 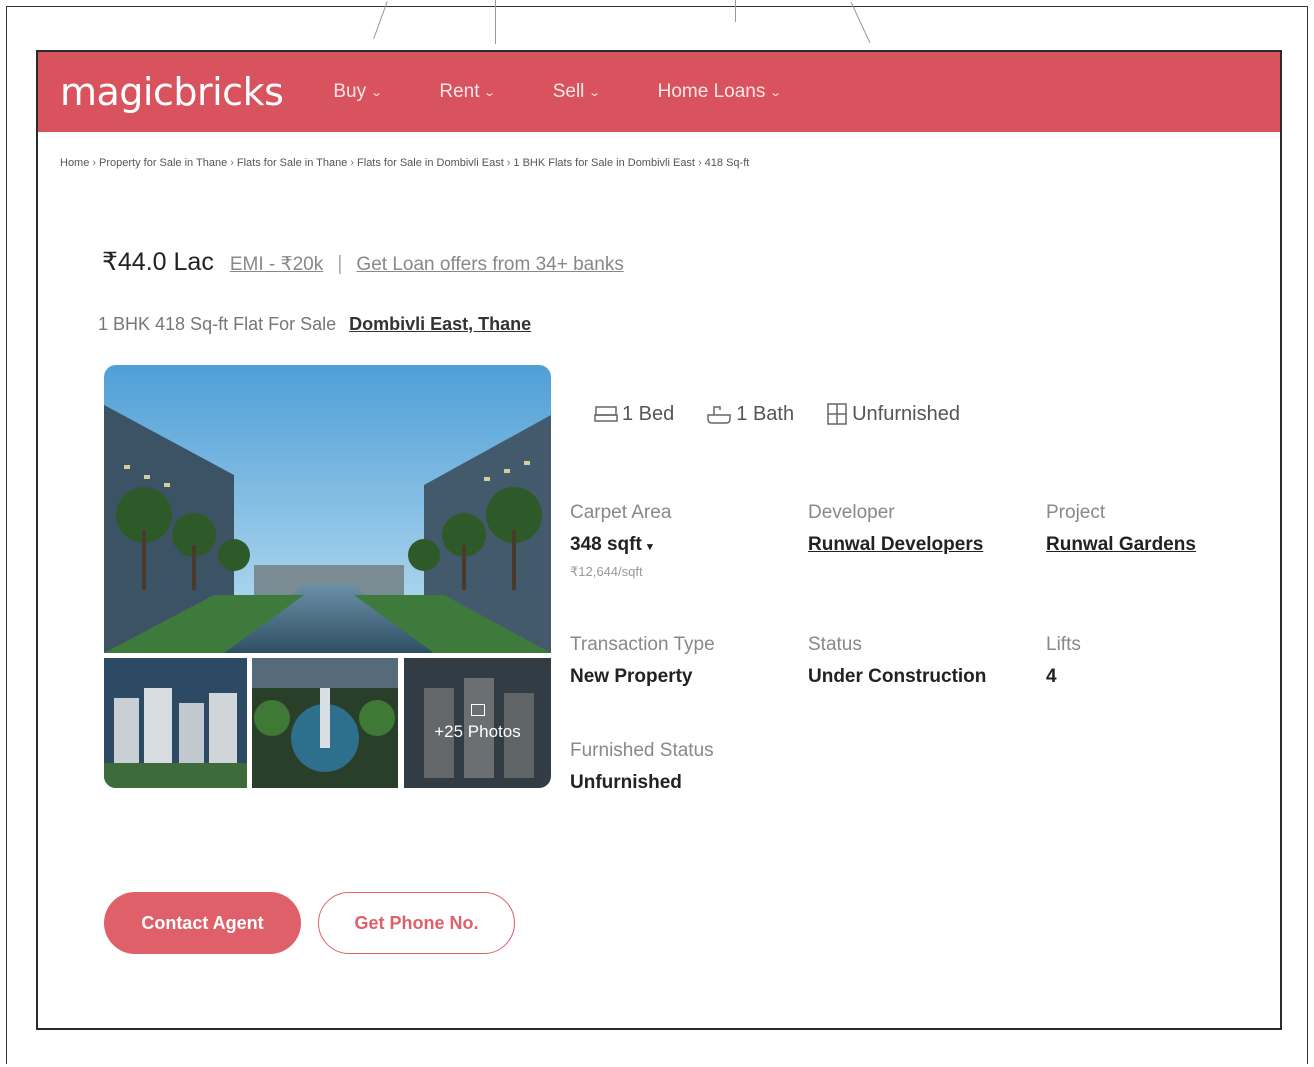 I want to click on amenities-row: 1 Bed 1 Bath Unfurnished, so click(x=793, y=414).